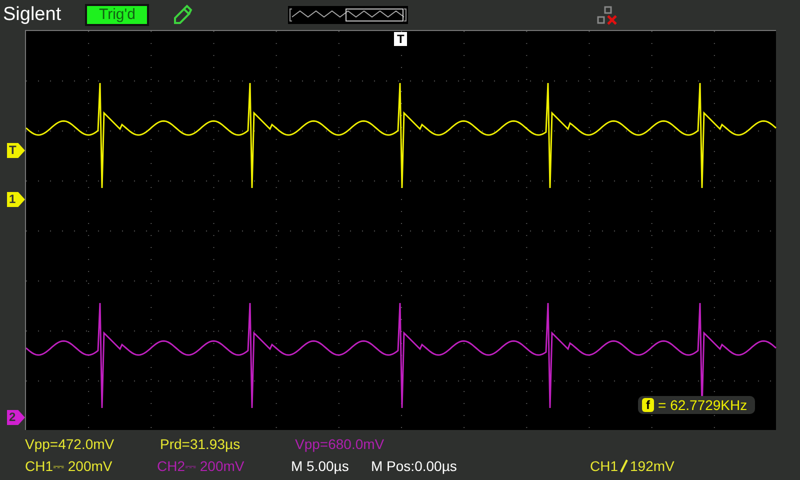  I want to click on status-setting: CH2⎓ 200mV, so click(201, 466).